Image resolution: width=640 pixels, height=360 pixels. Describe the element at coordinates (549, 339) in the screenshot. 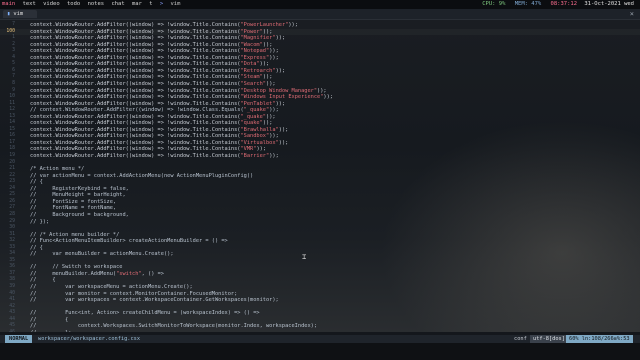

I see `file-encoding: utf-8[dos]` at that location.